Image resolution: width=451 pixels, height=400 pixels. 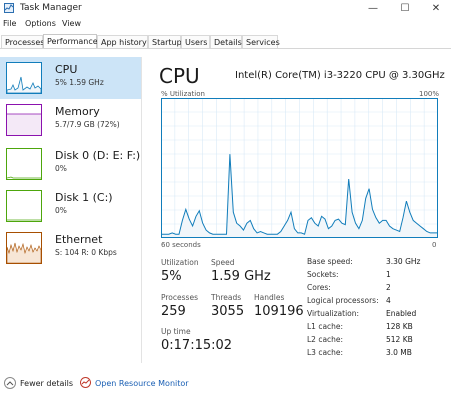 I want to click on sidebar-item-detail: S: 104 R: 0 Kbps, so click(x=86, y=252).